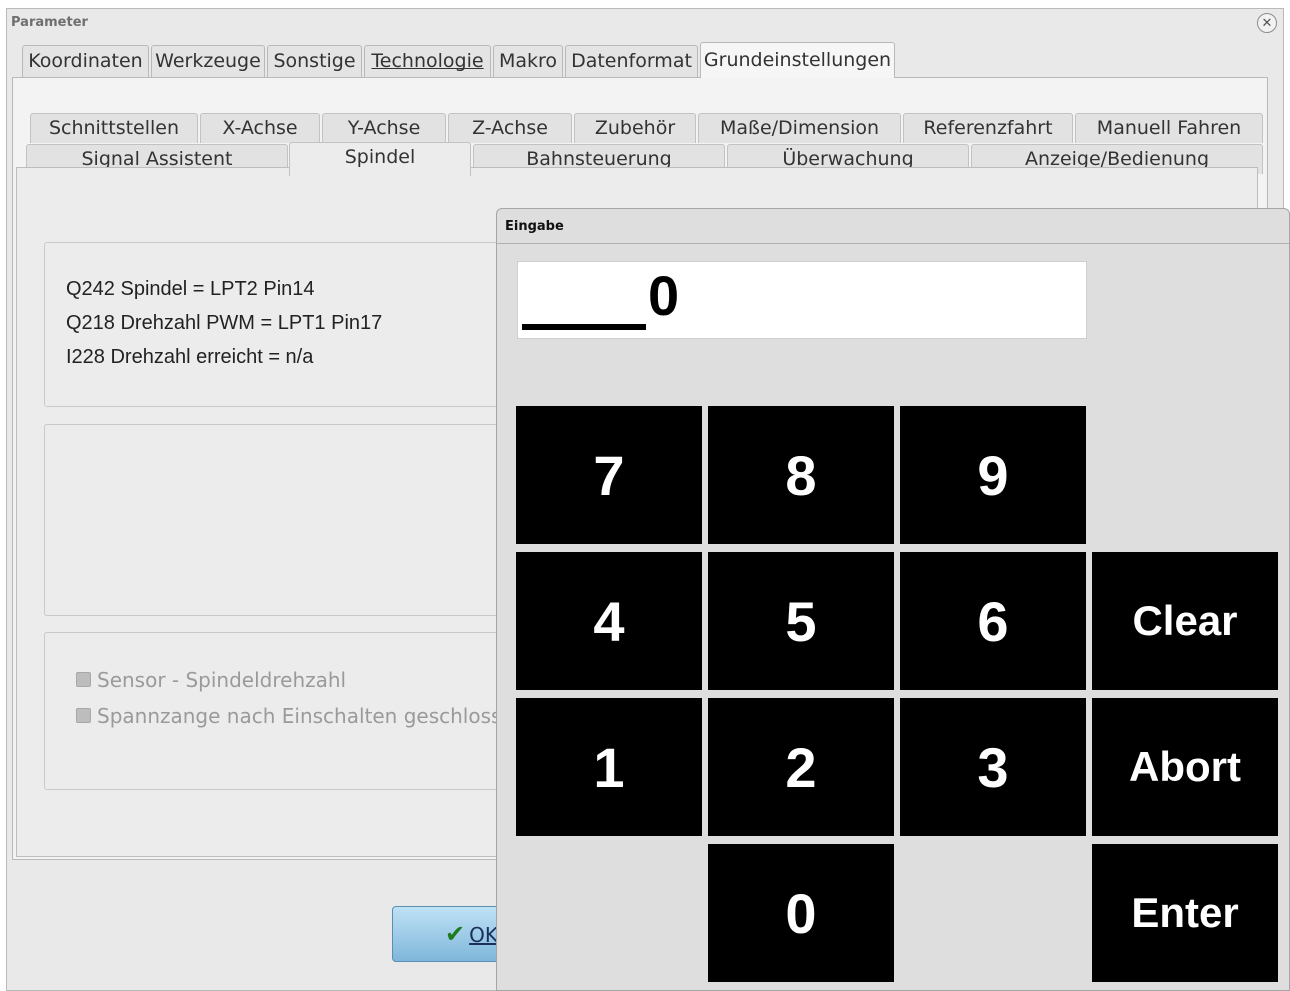 This screenshot has height=991, width=1290. I want to click on abort-button: Abort, so click(1185, 767).